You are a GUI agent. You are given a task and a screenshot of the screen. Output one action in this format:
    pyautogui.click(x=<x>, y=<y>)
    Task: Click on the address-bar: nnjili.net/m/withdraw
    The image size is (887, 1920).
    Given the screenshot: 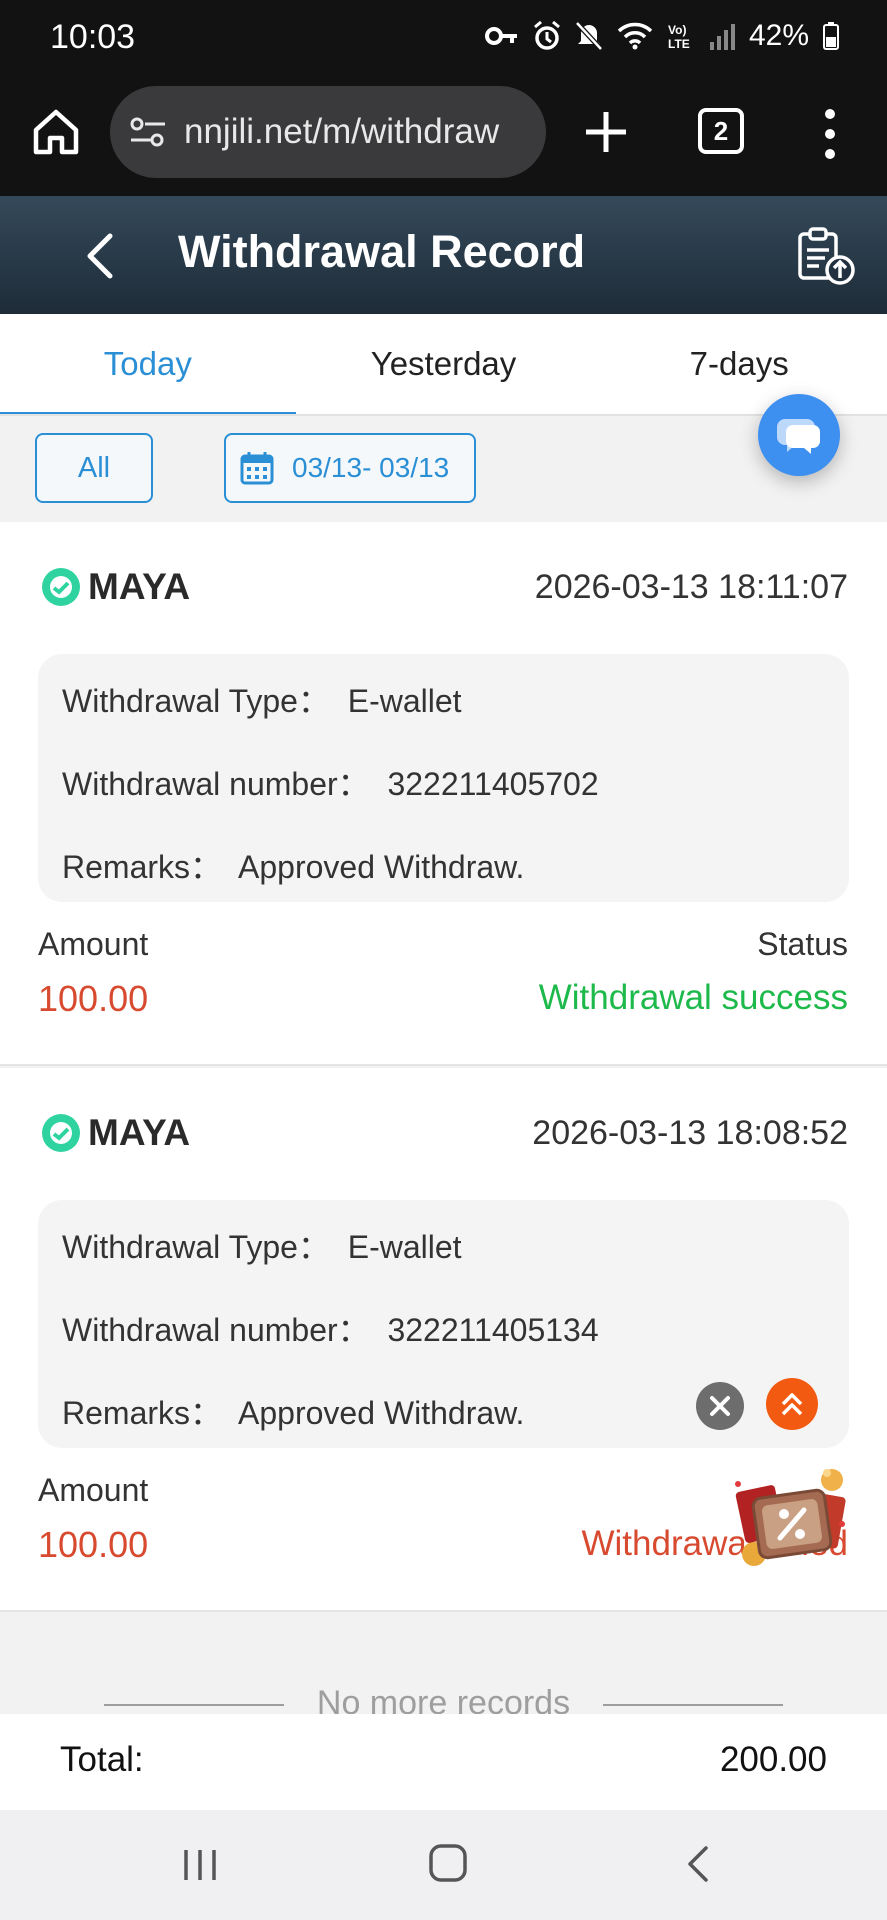 What is the action you would take?
    pyautogui.click(x=328, y=132)
    